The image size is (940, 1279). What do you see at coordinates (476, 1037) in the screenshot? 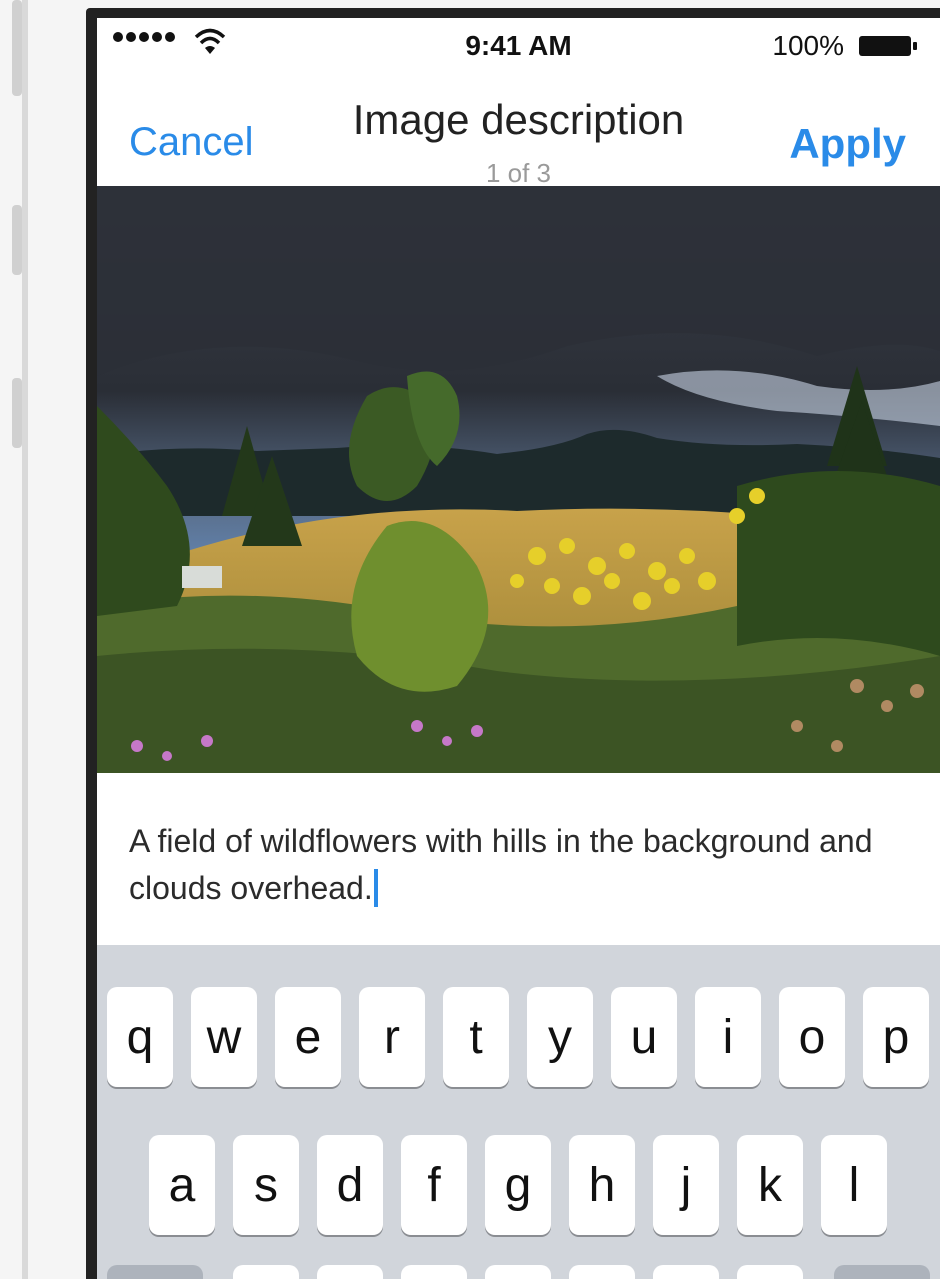
I see `key-t: t` at bounding box center [476, 1037].